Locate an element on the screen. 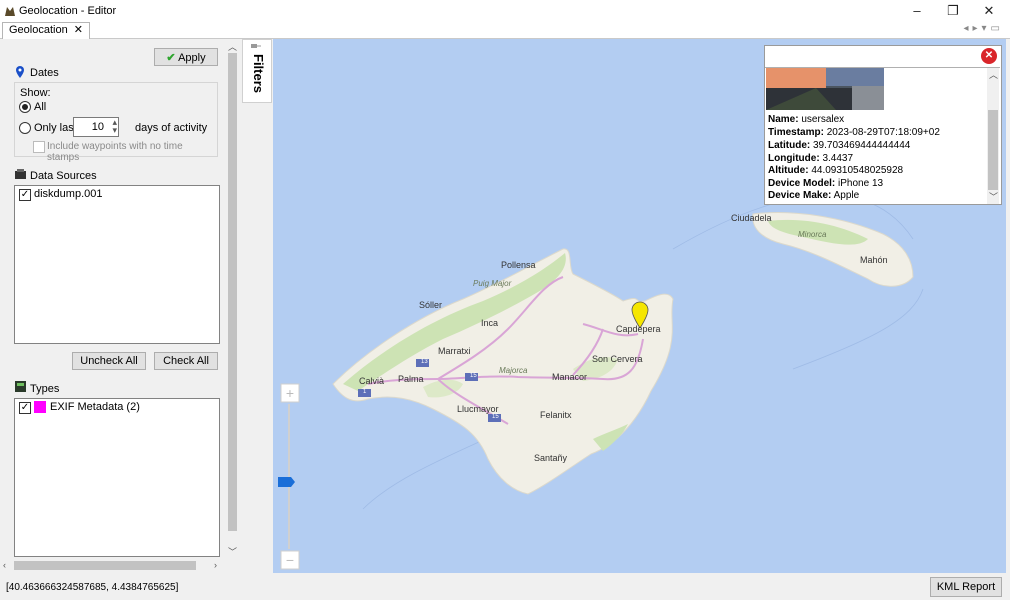 This screenshot has width=1010, height=600. scroll-right-icon: › is located at coordinates (215, 565).